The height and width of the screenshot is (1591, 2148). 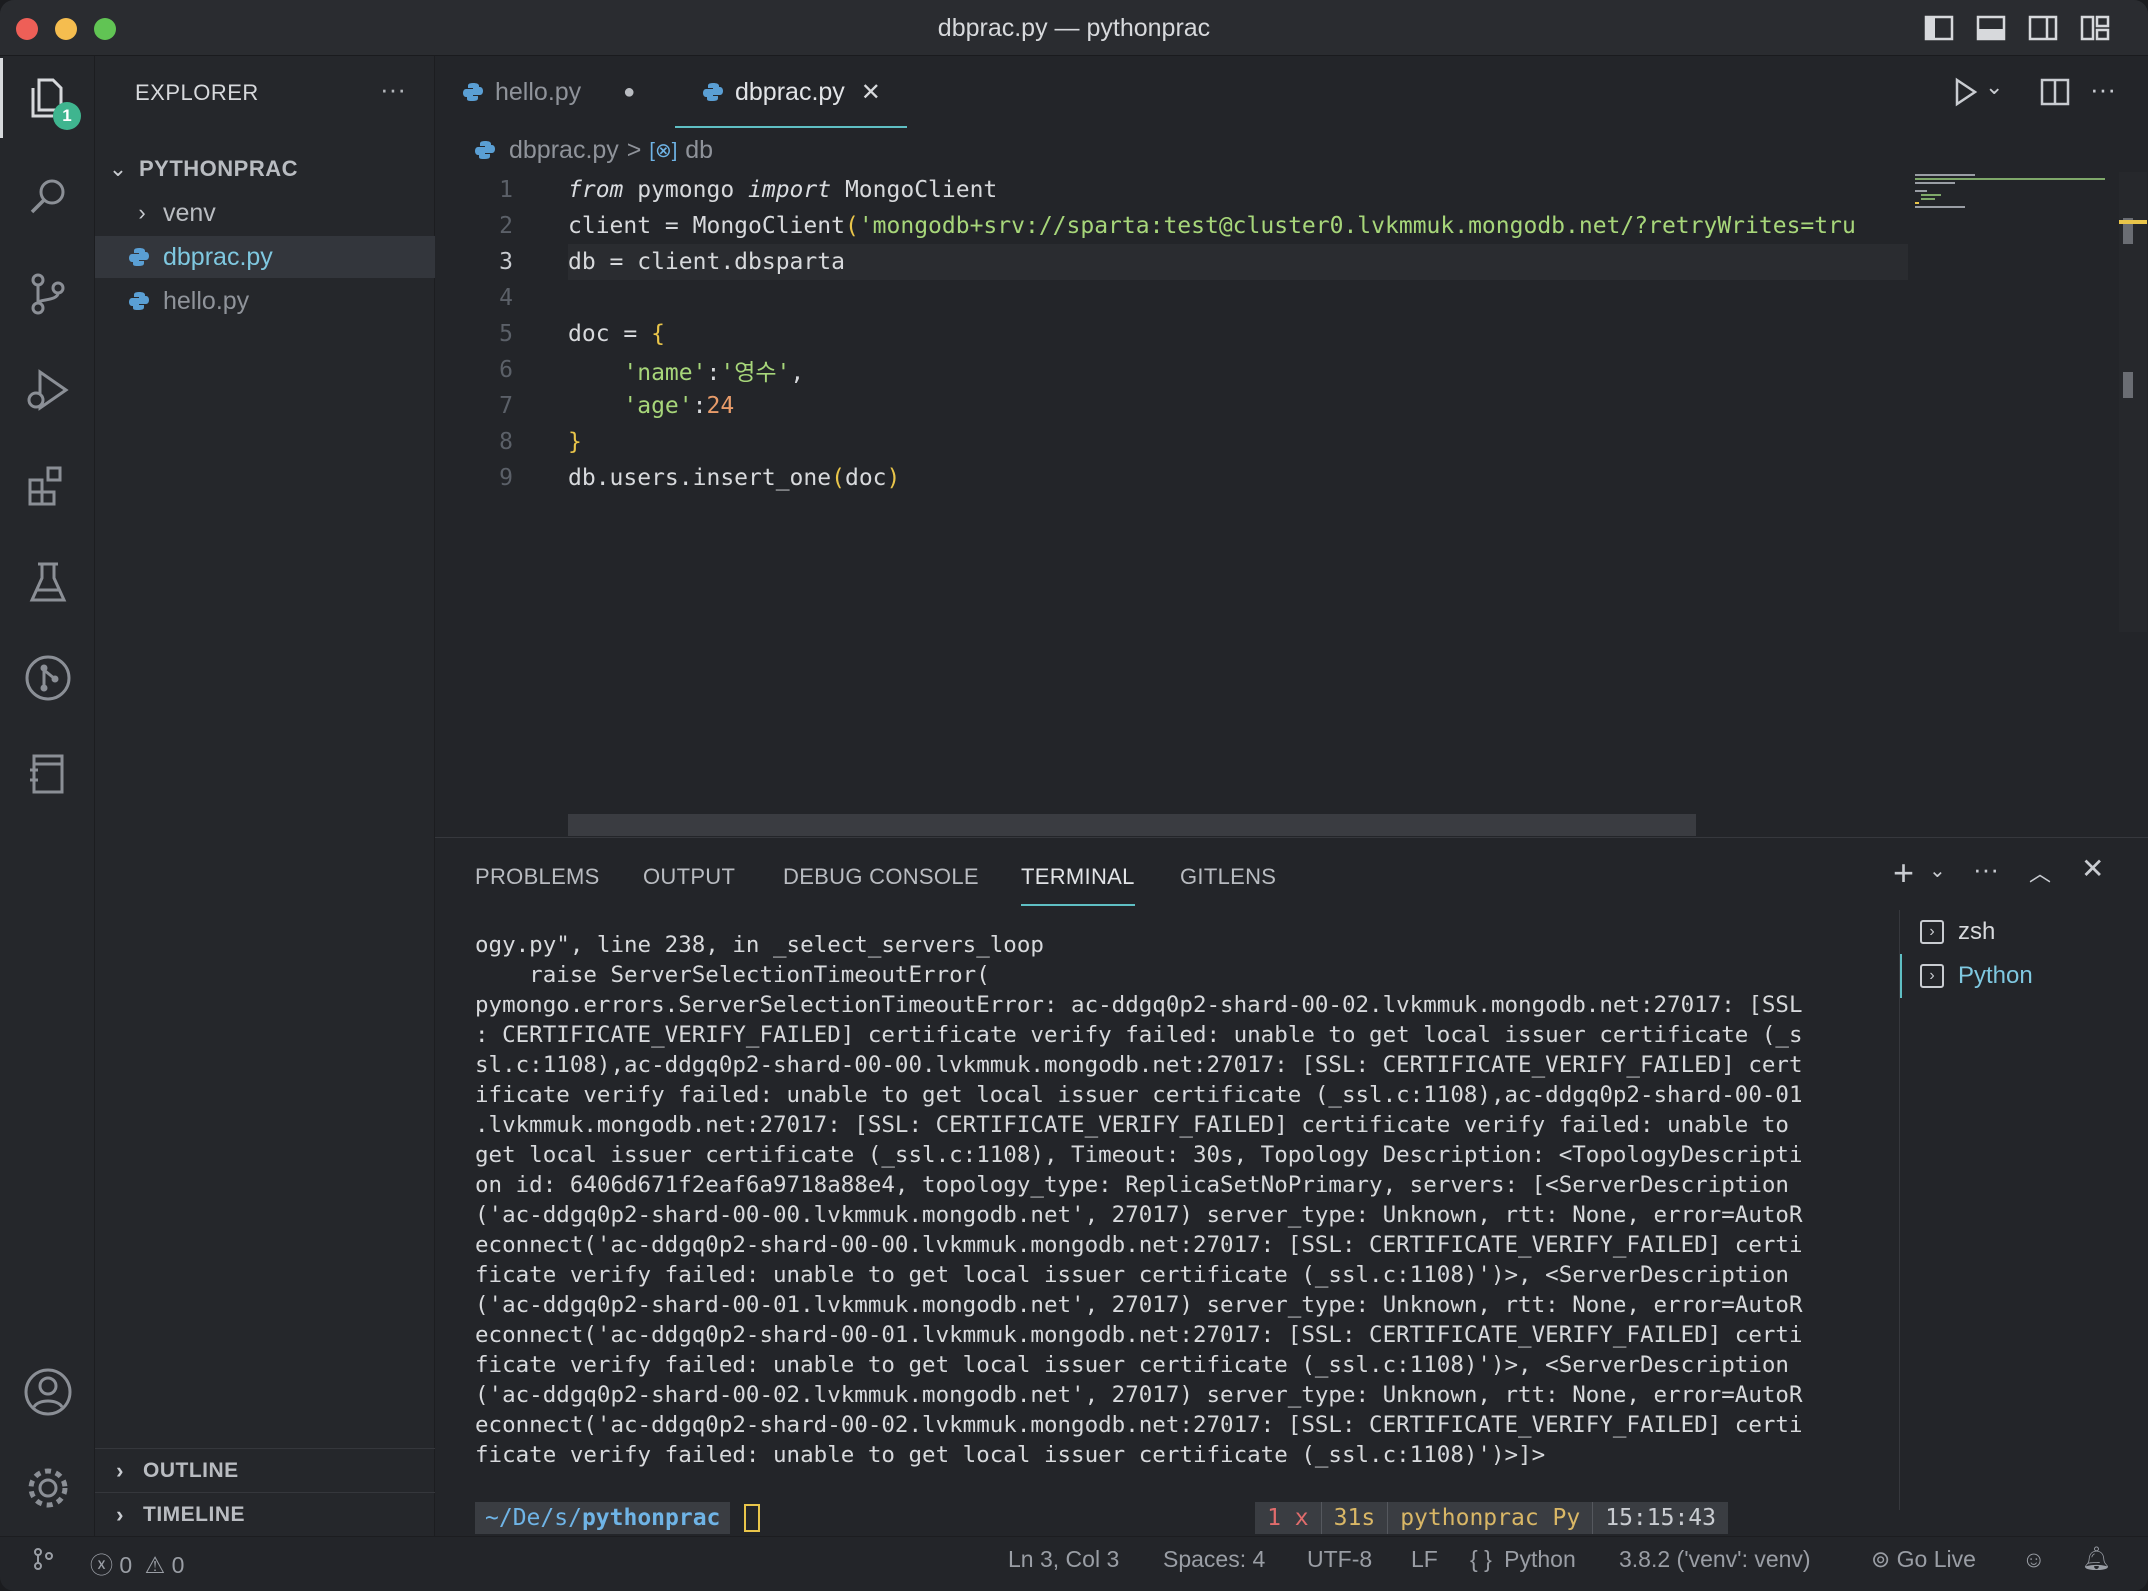 I want to click on split-editor-icon, so click(x=2055, y=92).